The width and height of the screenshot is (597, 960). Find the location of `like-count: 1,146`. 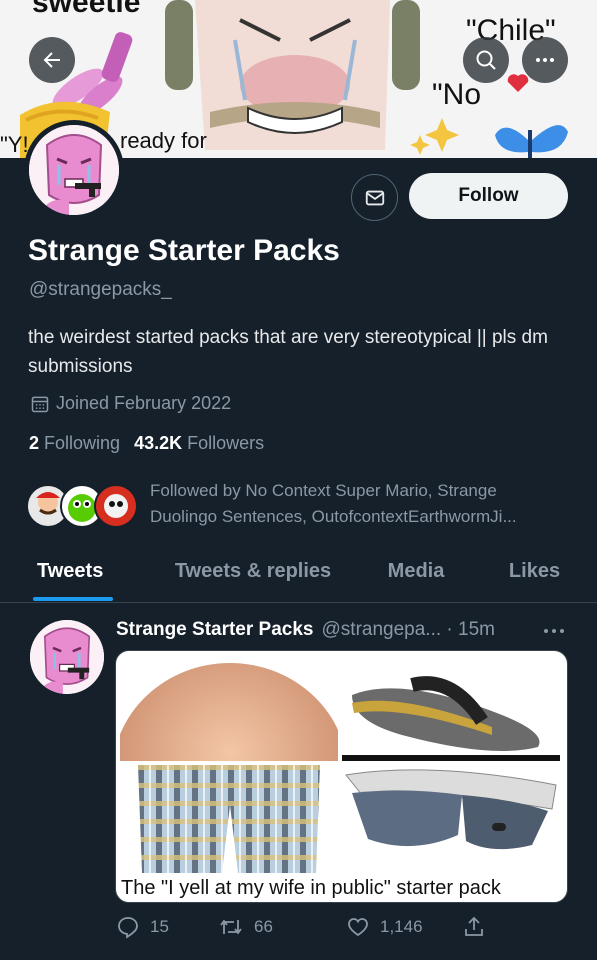

like-count: 1,146 is located at coordinates (401, 926).